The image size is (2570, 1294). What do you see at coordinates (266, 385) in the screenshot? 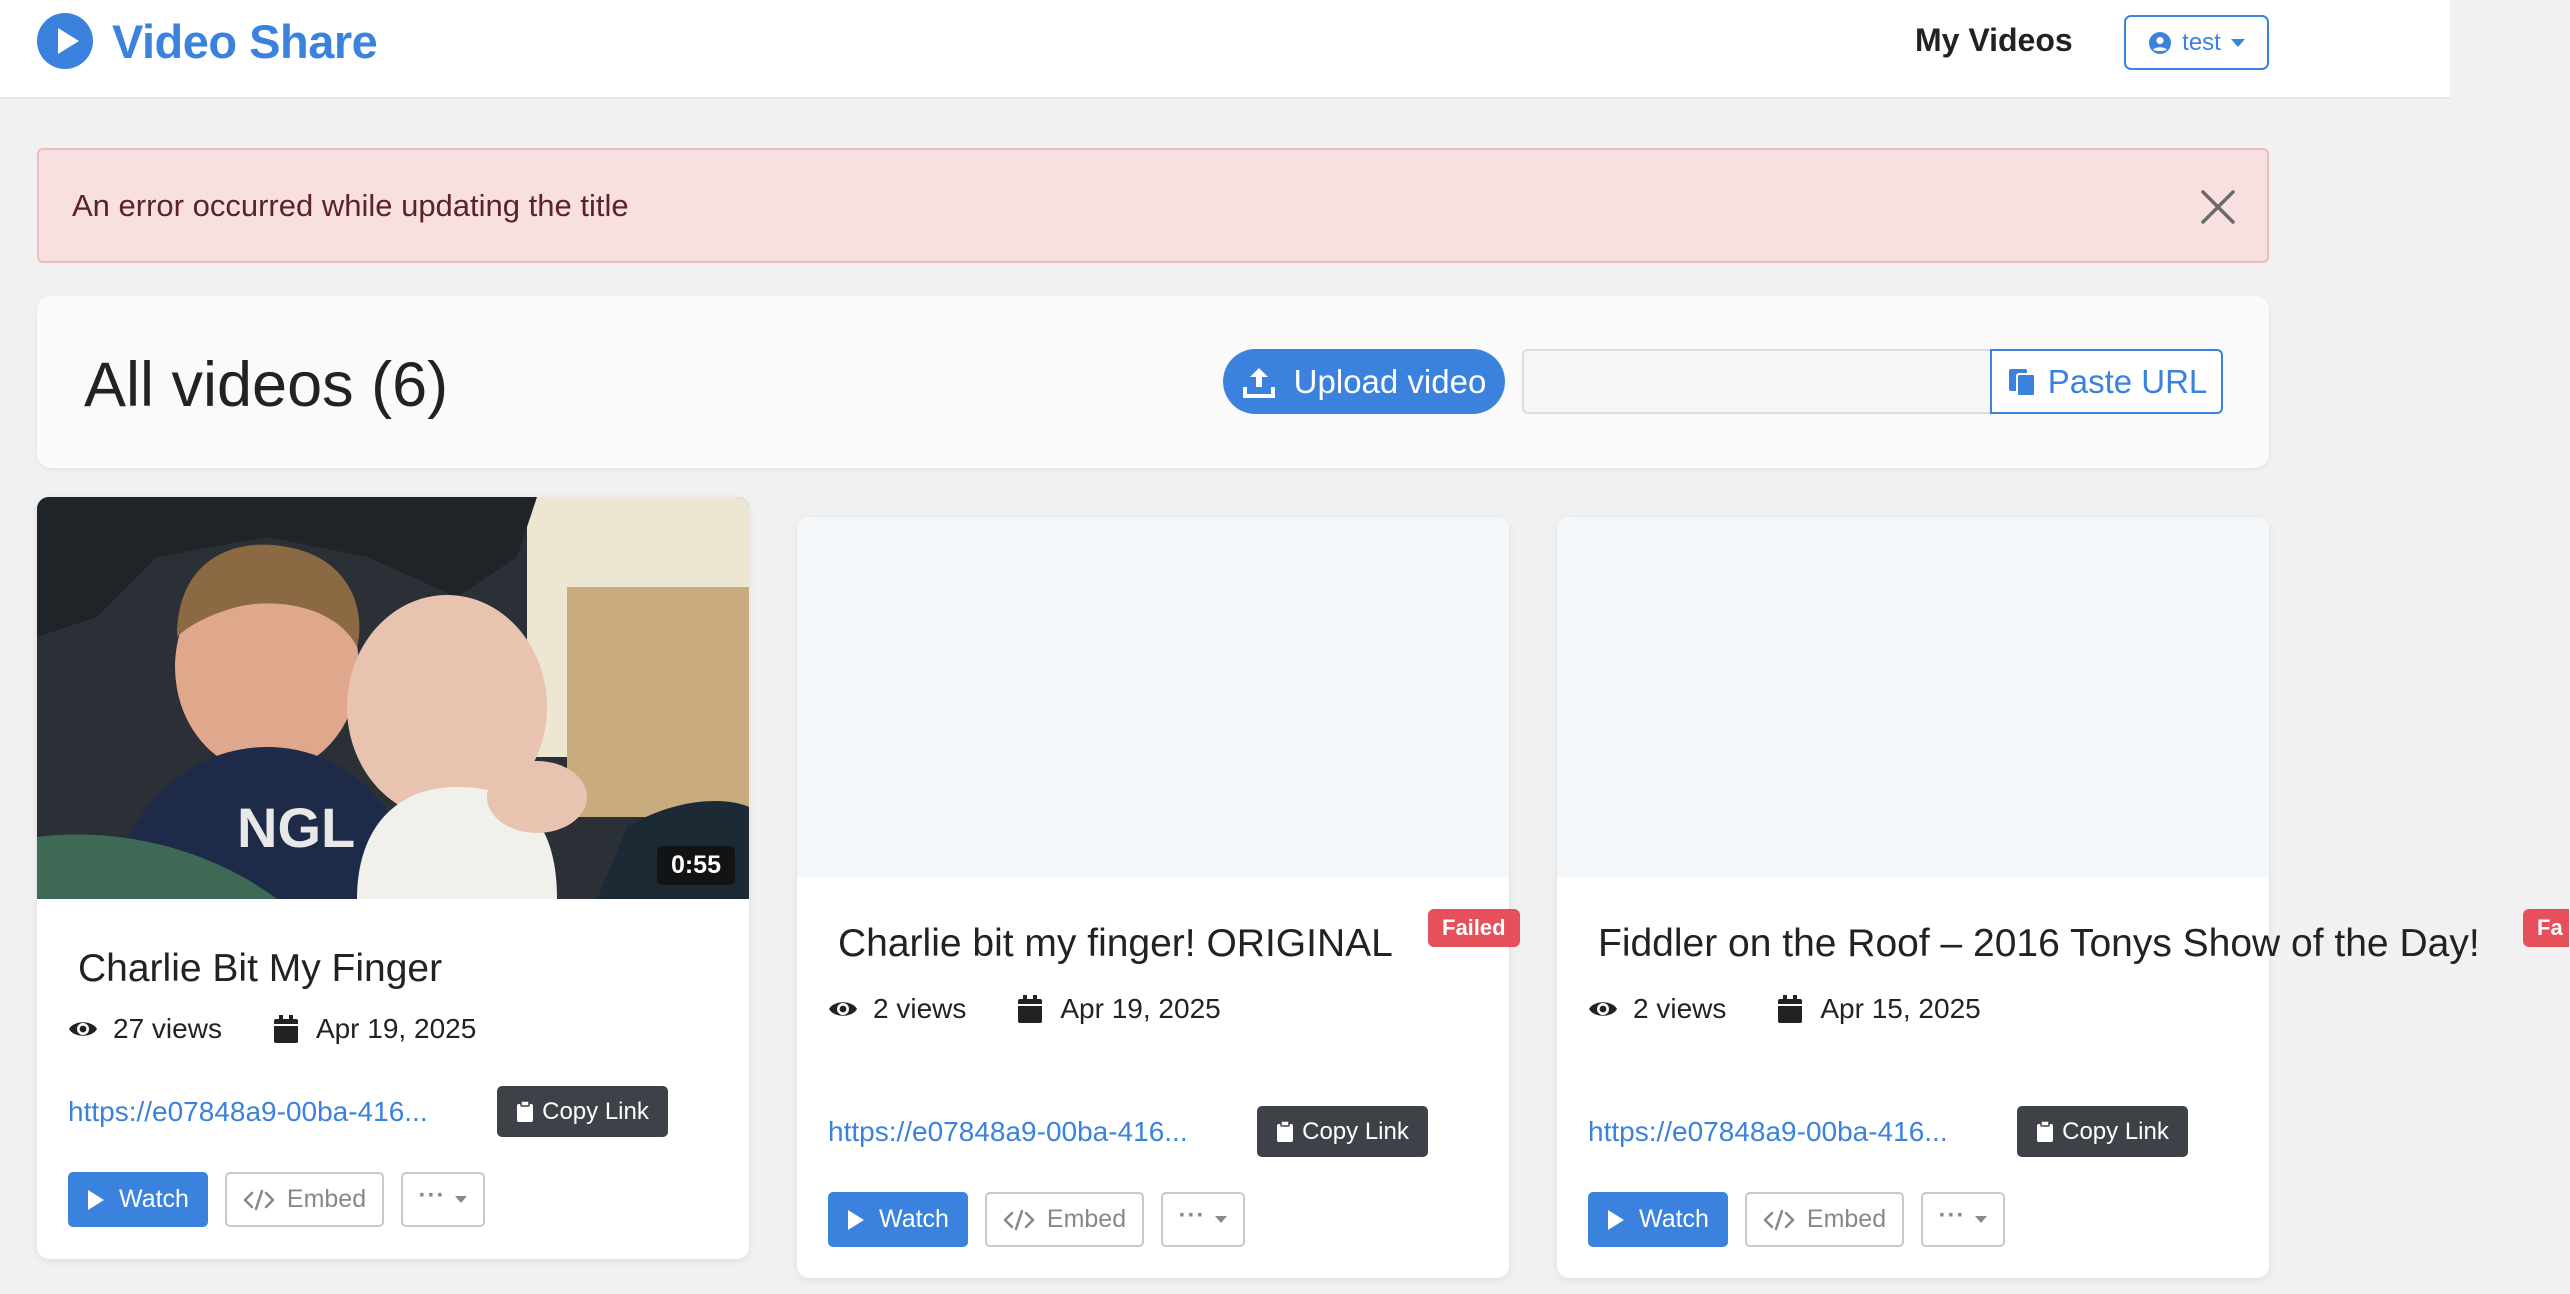
I see `page-title: All videos (6)` at bounding box center [266, 385].